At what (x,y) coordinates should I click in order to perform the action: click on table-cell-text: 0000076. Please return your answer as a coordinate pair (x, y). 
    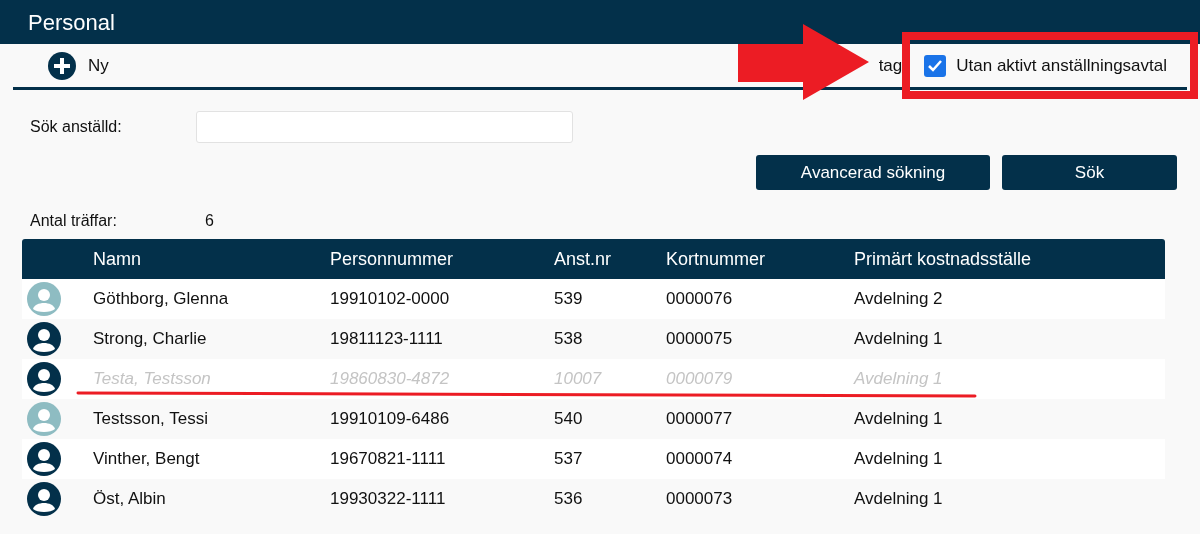
    Looking at the image, I should click on (700, 299).